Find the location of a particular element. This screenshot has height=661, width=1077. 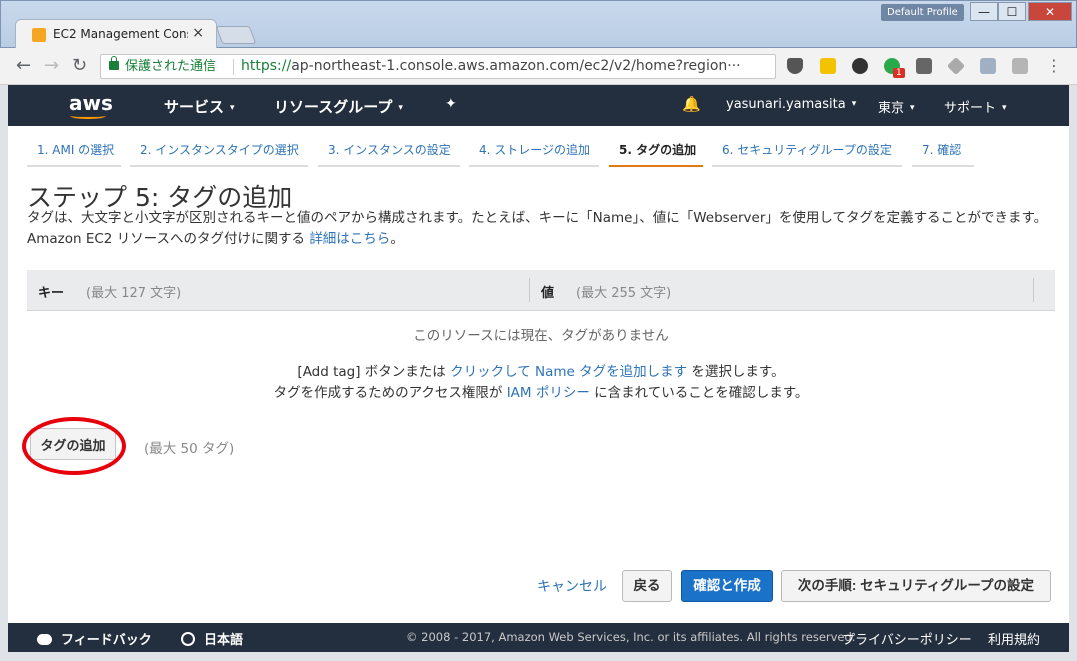

tab-review: 7. 確認 is located at coordinates (943, 153).